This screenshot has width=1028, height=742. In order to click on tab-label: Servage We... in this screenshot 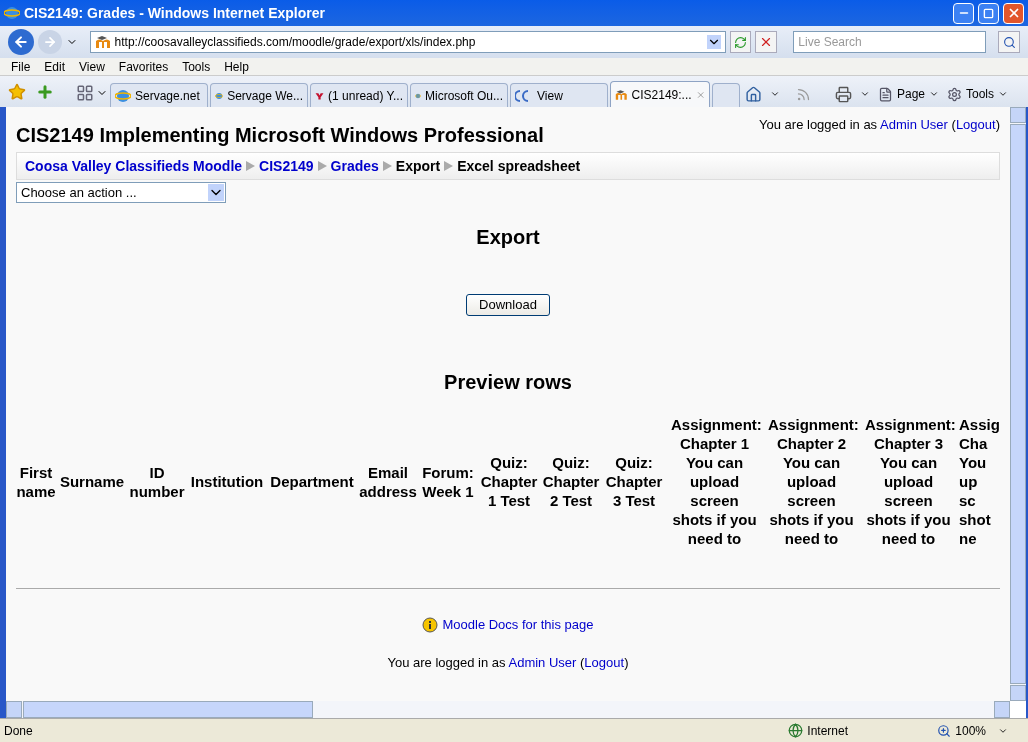, I will do `click(265, 96)`.